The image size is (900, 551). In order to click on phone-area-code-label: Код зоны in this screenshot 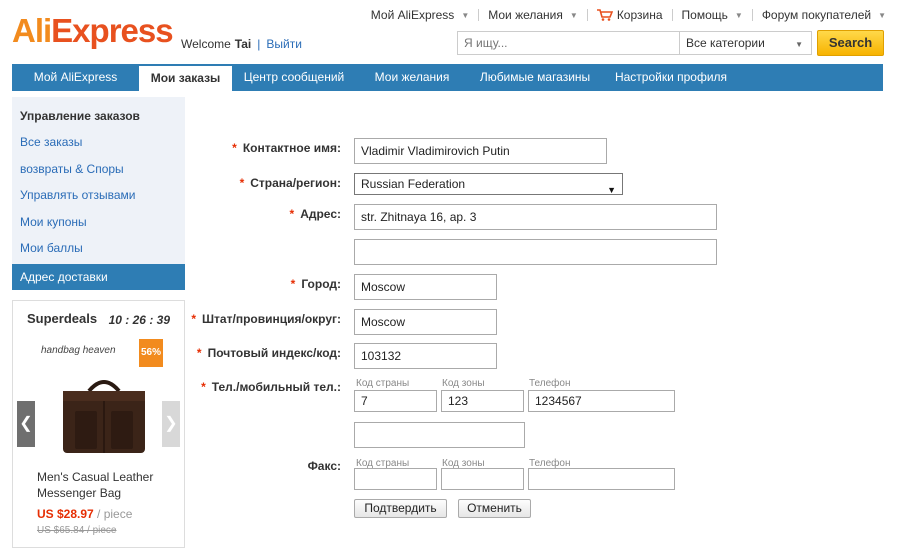, I will do `click(463, 383)`.